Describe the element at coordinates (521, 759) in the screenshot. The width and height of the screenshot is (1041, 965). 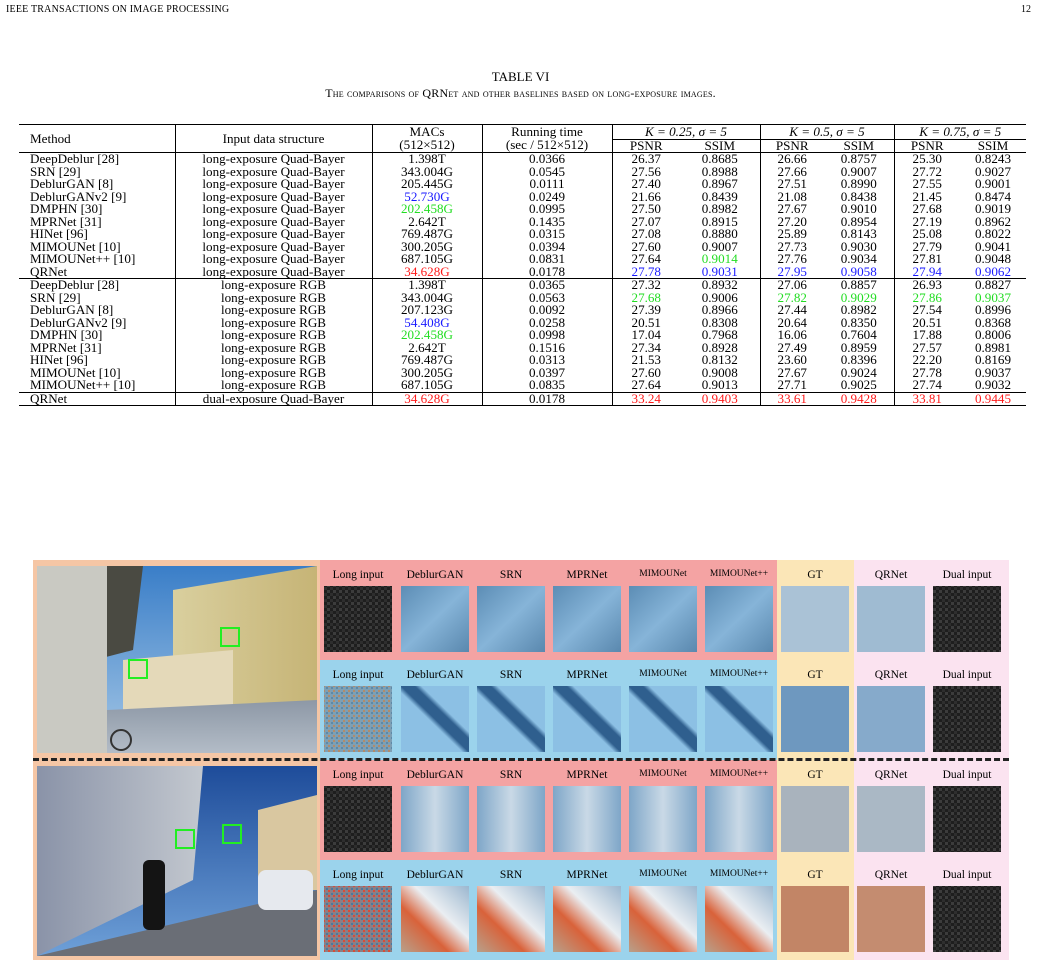
I see `scene-divider` at that location.